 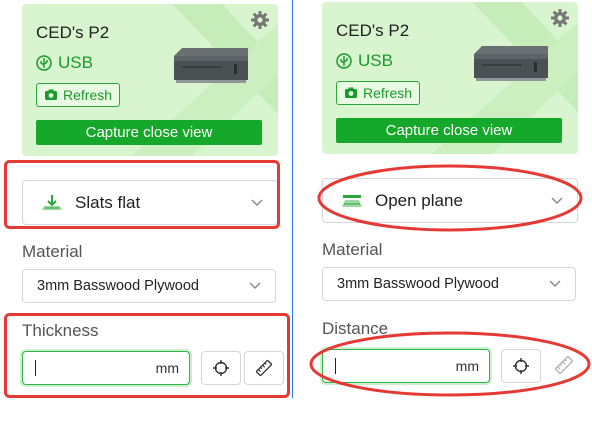 I want to click on open-plane-icon, so click(x=352, y=200).